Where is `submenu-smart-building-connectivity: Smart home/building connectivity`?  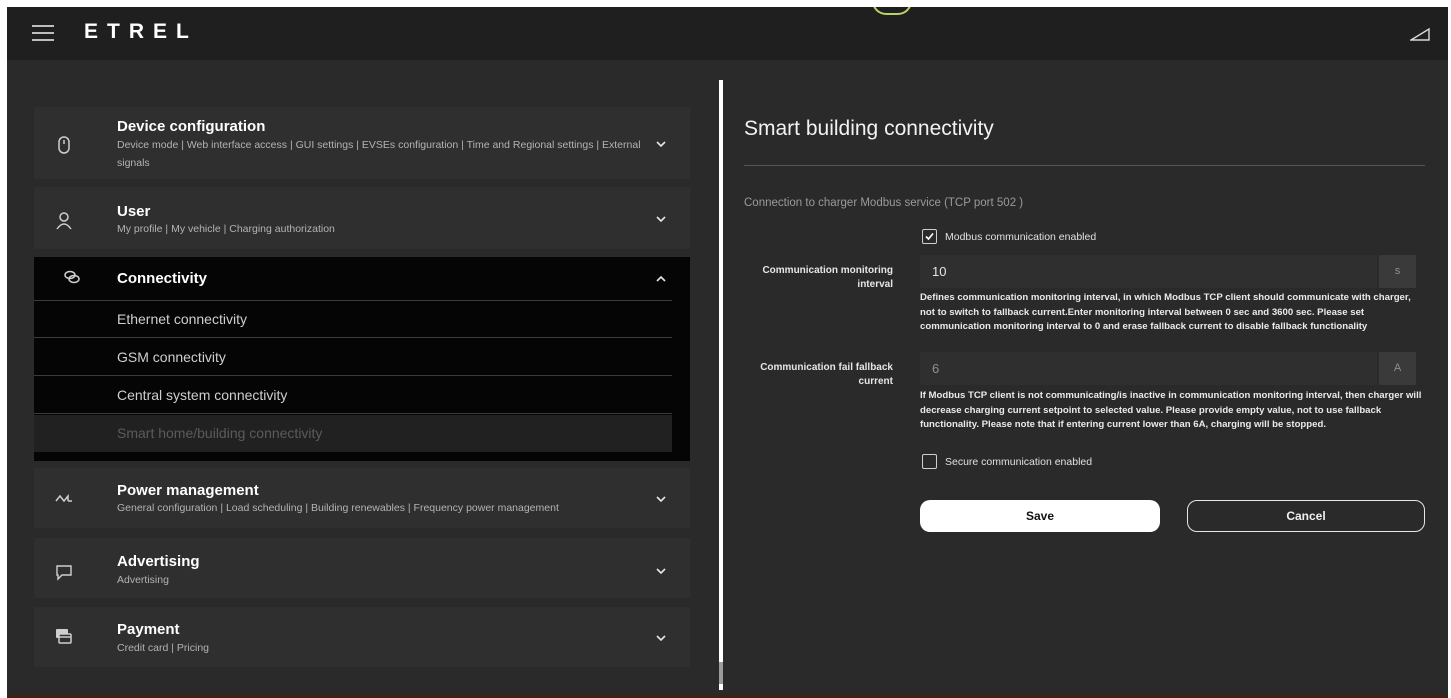
submenu-smart-building-connectivity: Smart home/building connectivity is located at coordinates (353, 433).